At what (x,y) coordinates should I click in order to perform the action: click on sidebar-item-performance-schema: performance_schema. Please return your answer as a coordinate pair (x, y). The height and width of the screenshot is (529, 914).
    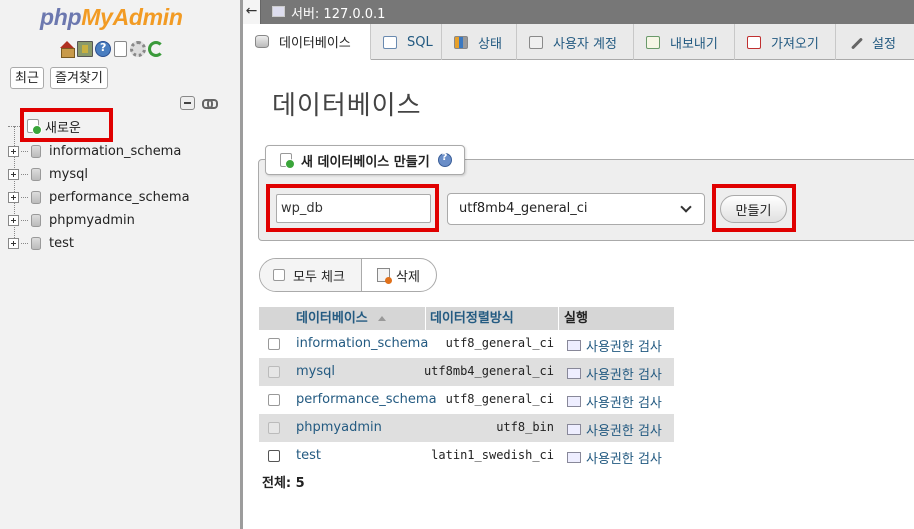
    Looking at the image, I should click on (99, 197).